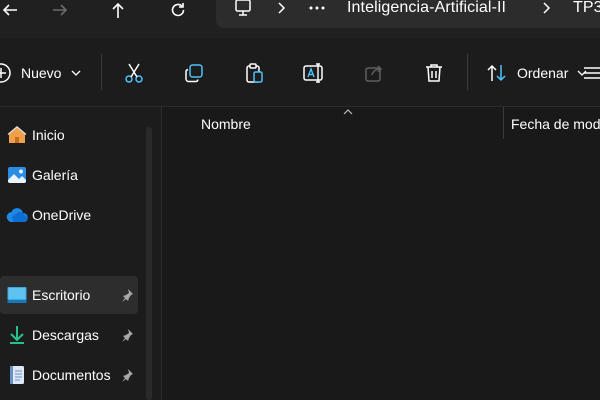 Image resolution: width=600 pixels, height=400 pixels. I want to click on sort-ascending-caret-icon, so click(348, 112).